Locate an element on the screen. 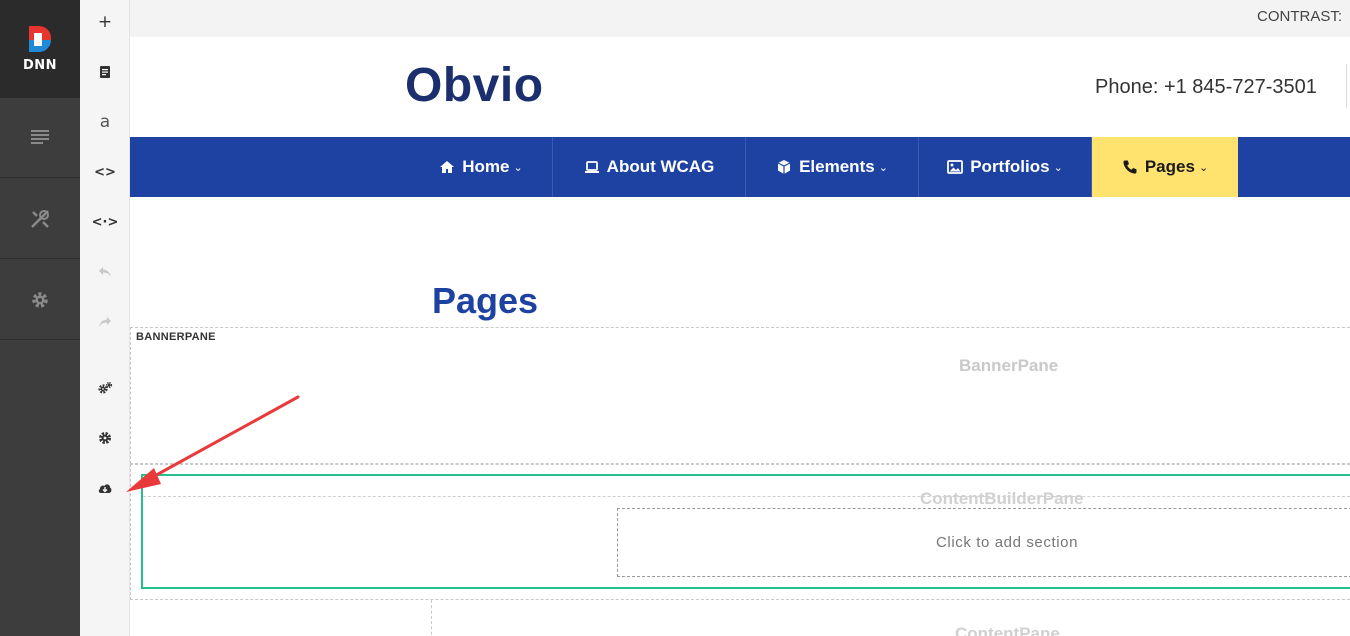  persona-content is located at coordinates (40, 138).